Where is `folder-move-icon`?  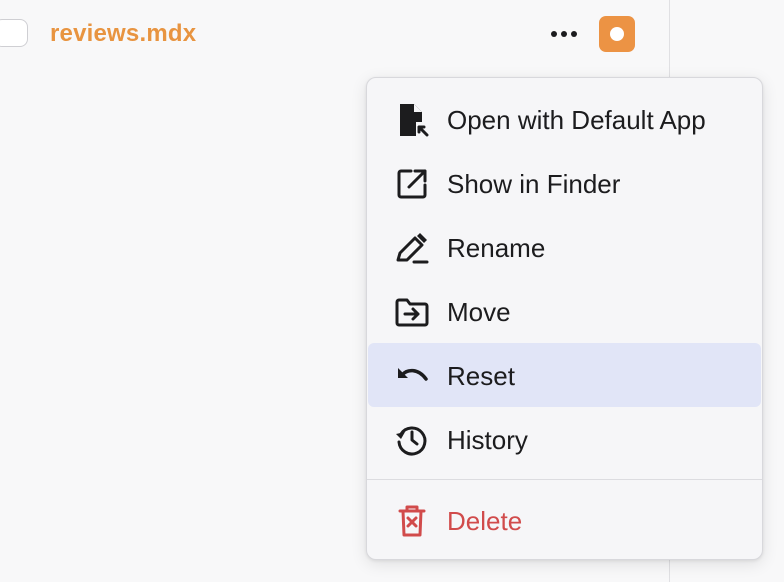
folder-move-icon is located at coordinates (412, 312).